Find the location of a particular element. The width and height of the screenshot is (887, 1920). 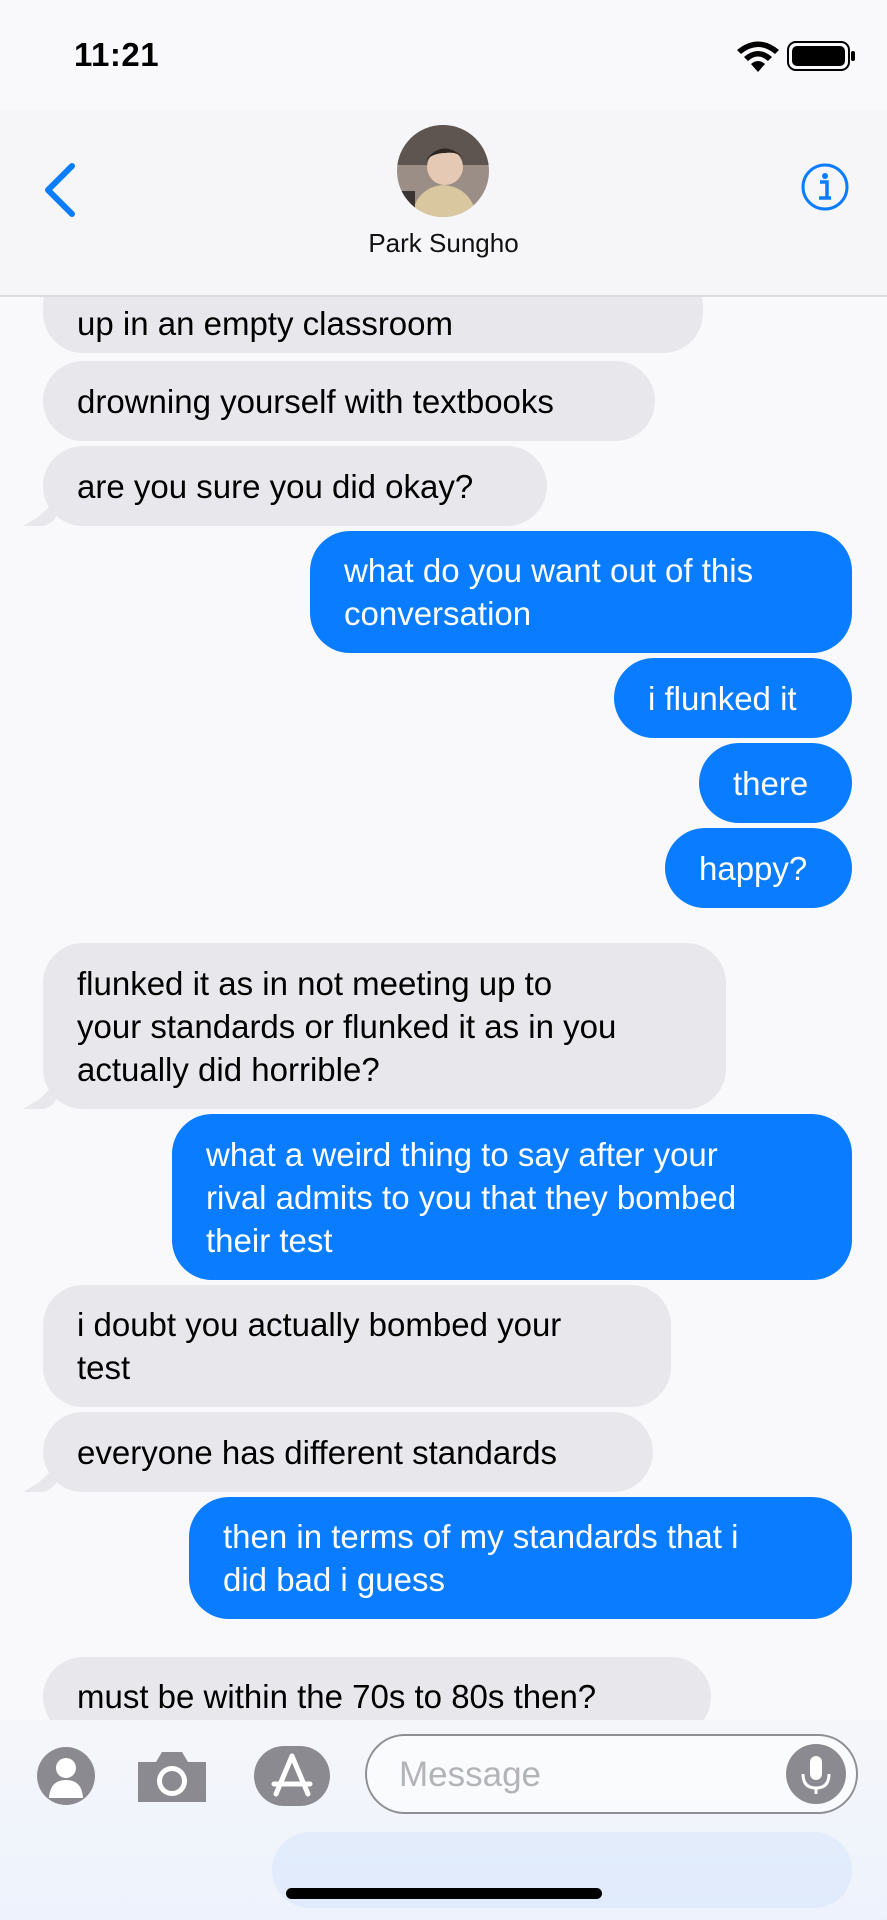

message-bubble-incoming: i doubt you actually bombed your test is located at coordinates (357, 1346).